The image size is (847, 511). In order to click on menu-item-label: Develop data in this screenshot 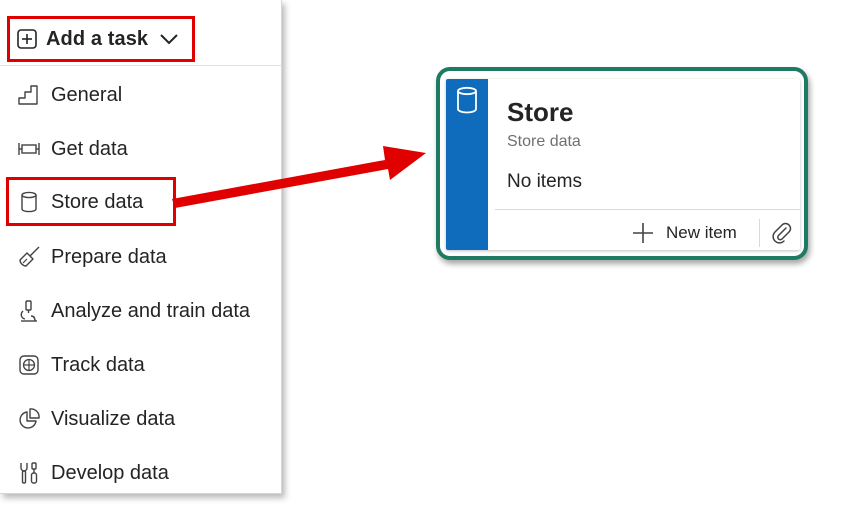, I will do `click(110, 472)`.